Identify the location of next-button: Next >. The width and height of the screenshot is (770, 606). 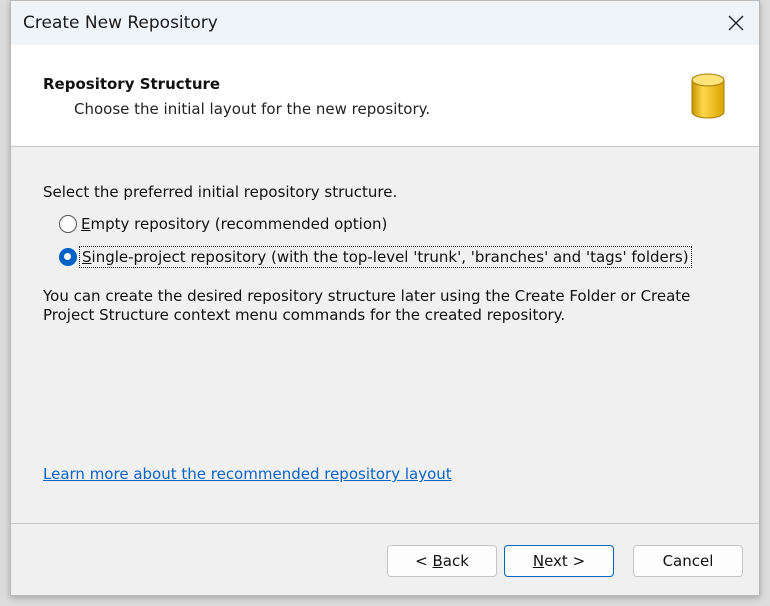
(559, 561).